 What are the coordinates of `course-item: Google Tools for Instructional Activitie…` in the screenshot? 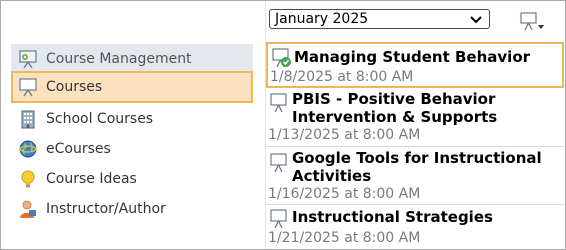 It's located at (415, 176).